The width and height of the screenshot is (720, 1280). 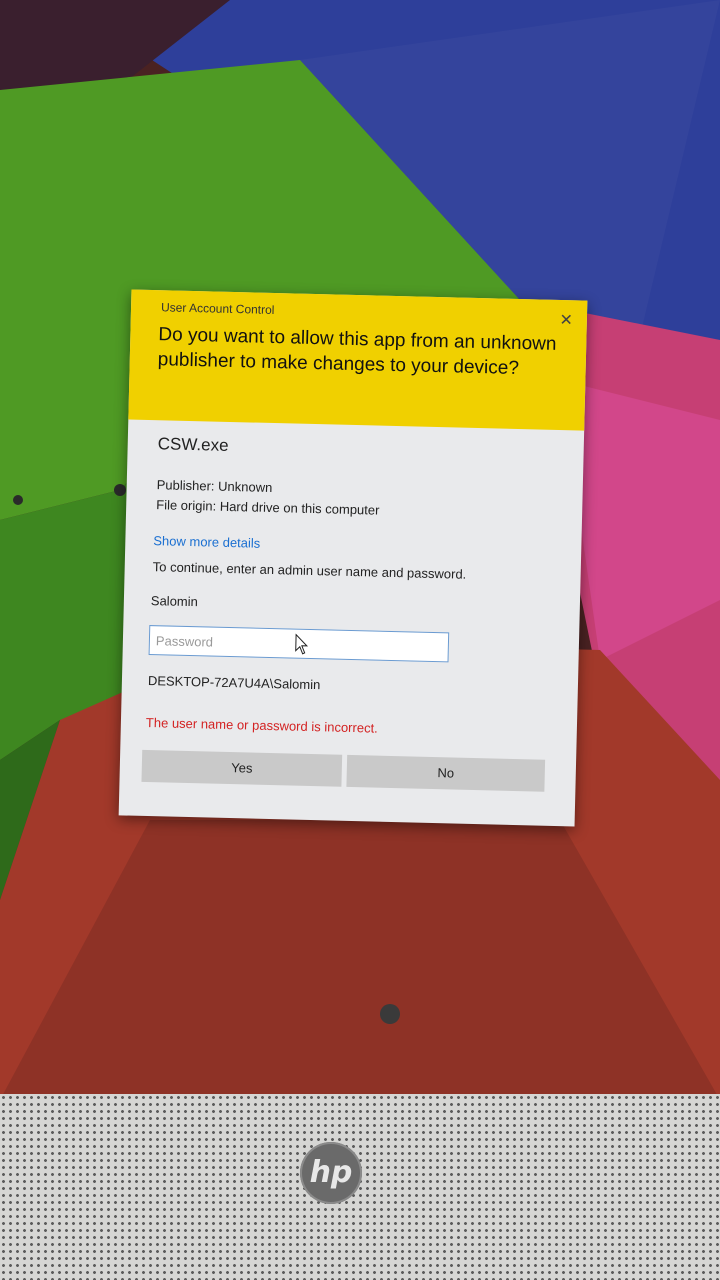 What do you see at coordinates (214, 486) in the screenshot?
I see `publisher-line: Publisher: Unknown` at bounding box center [214, 486].